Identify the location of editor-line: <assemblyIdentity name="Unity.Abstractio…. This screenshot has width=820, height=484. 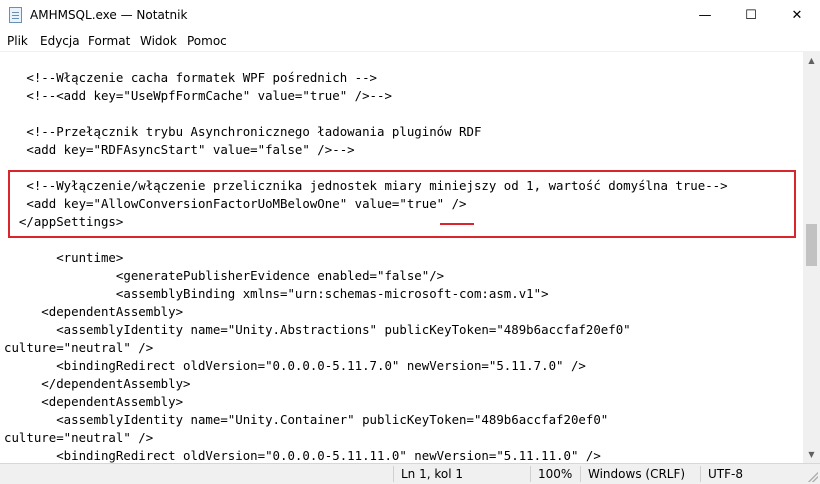
(317, 329).